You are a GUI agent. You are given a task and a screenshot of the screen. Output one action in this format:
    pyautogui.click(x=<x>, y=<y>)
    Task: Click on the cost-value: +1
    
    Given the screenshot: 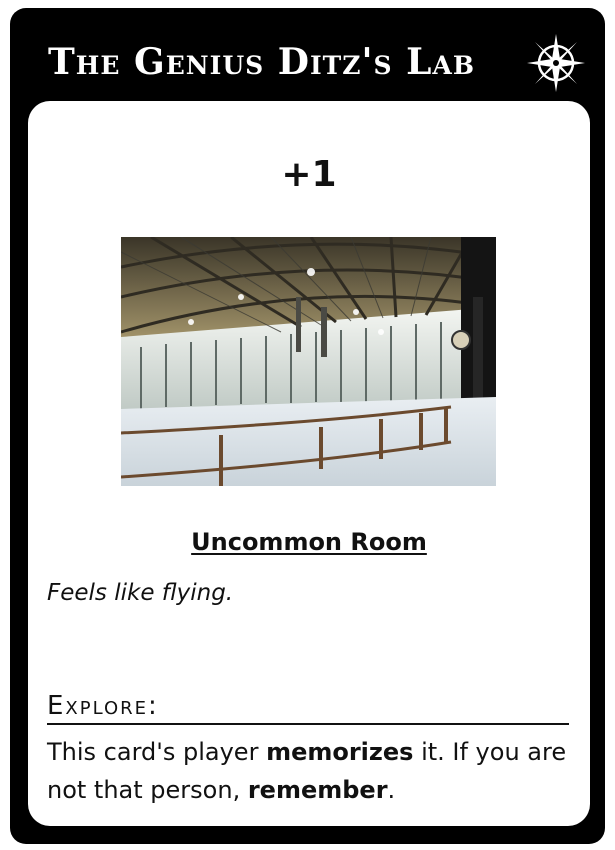 What is the action you would take?
    pyautogui.click(x=309, y=174)
    